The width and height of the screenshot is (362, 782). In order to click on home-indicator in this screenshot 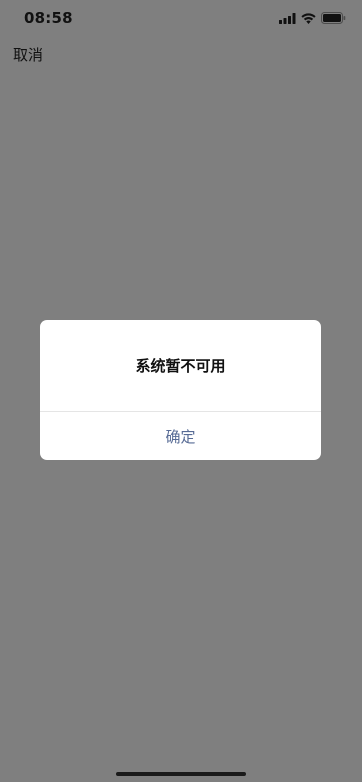, I will do `click(181, 774)`.